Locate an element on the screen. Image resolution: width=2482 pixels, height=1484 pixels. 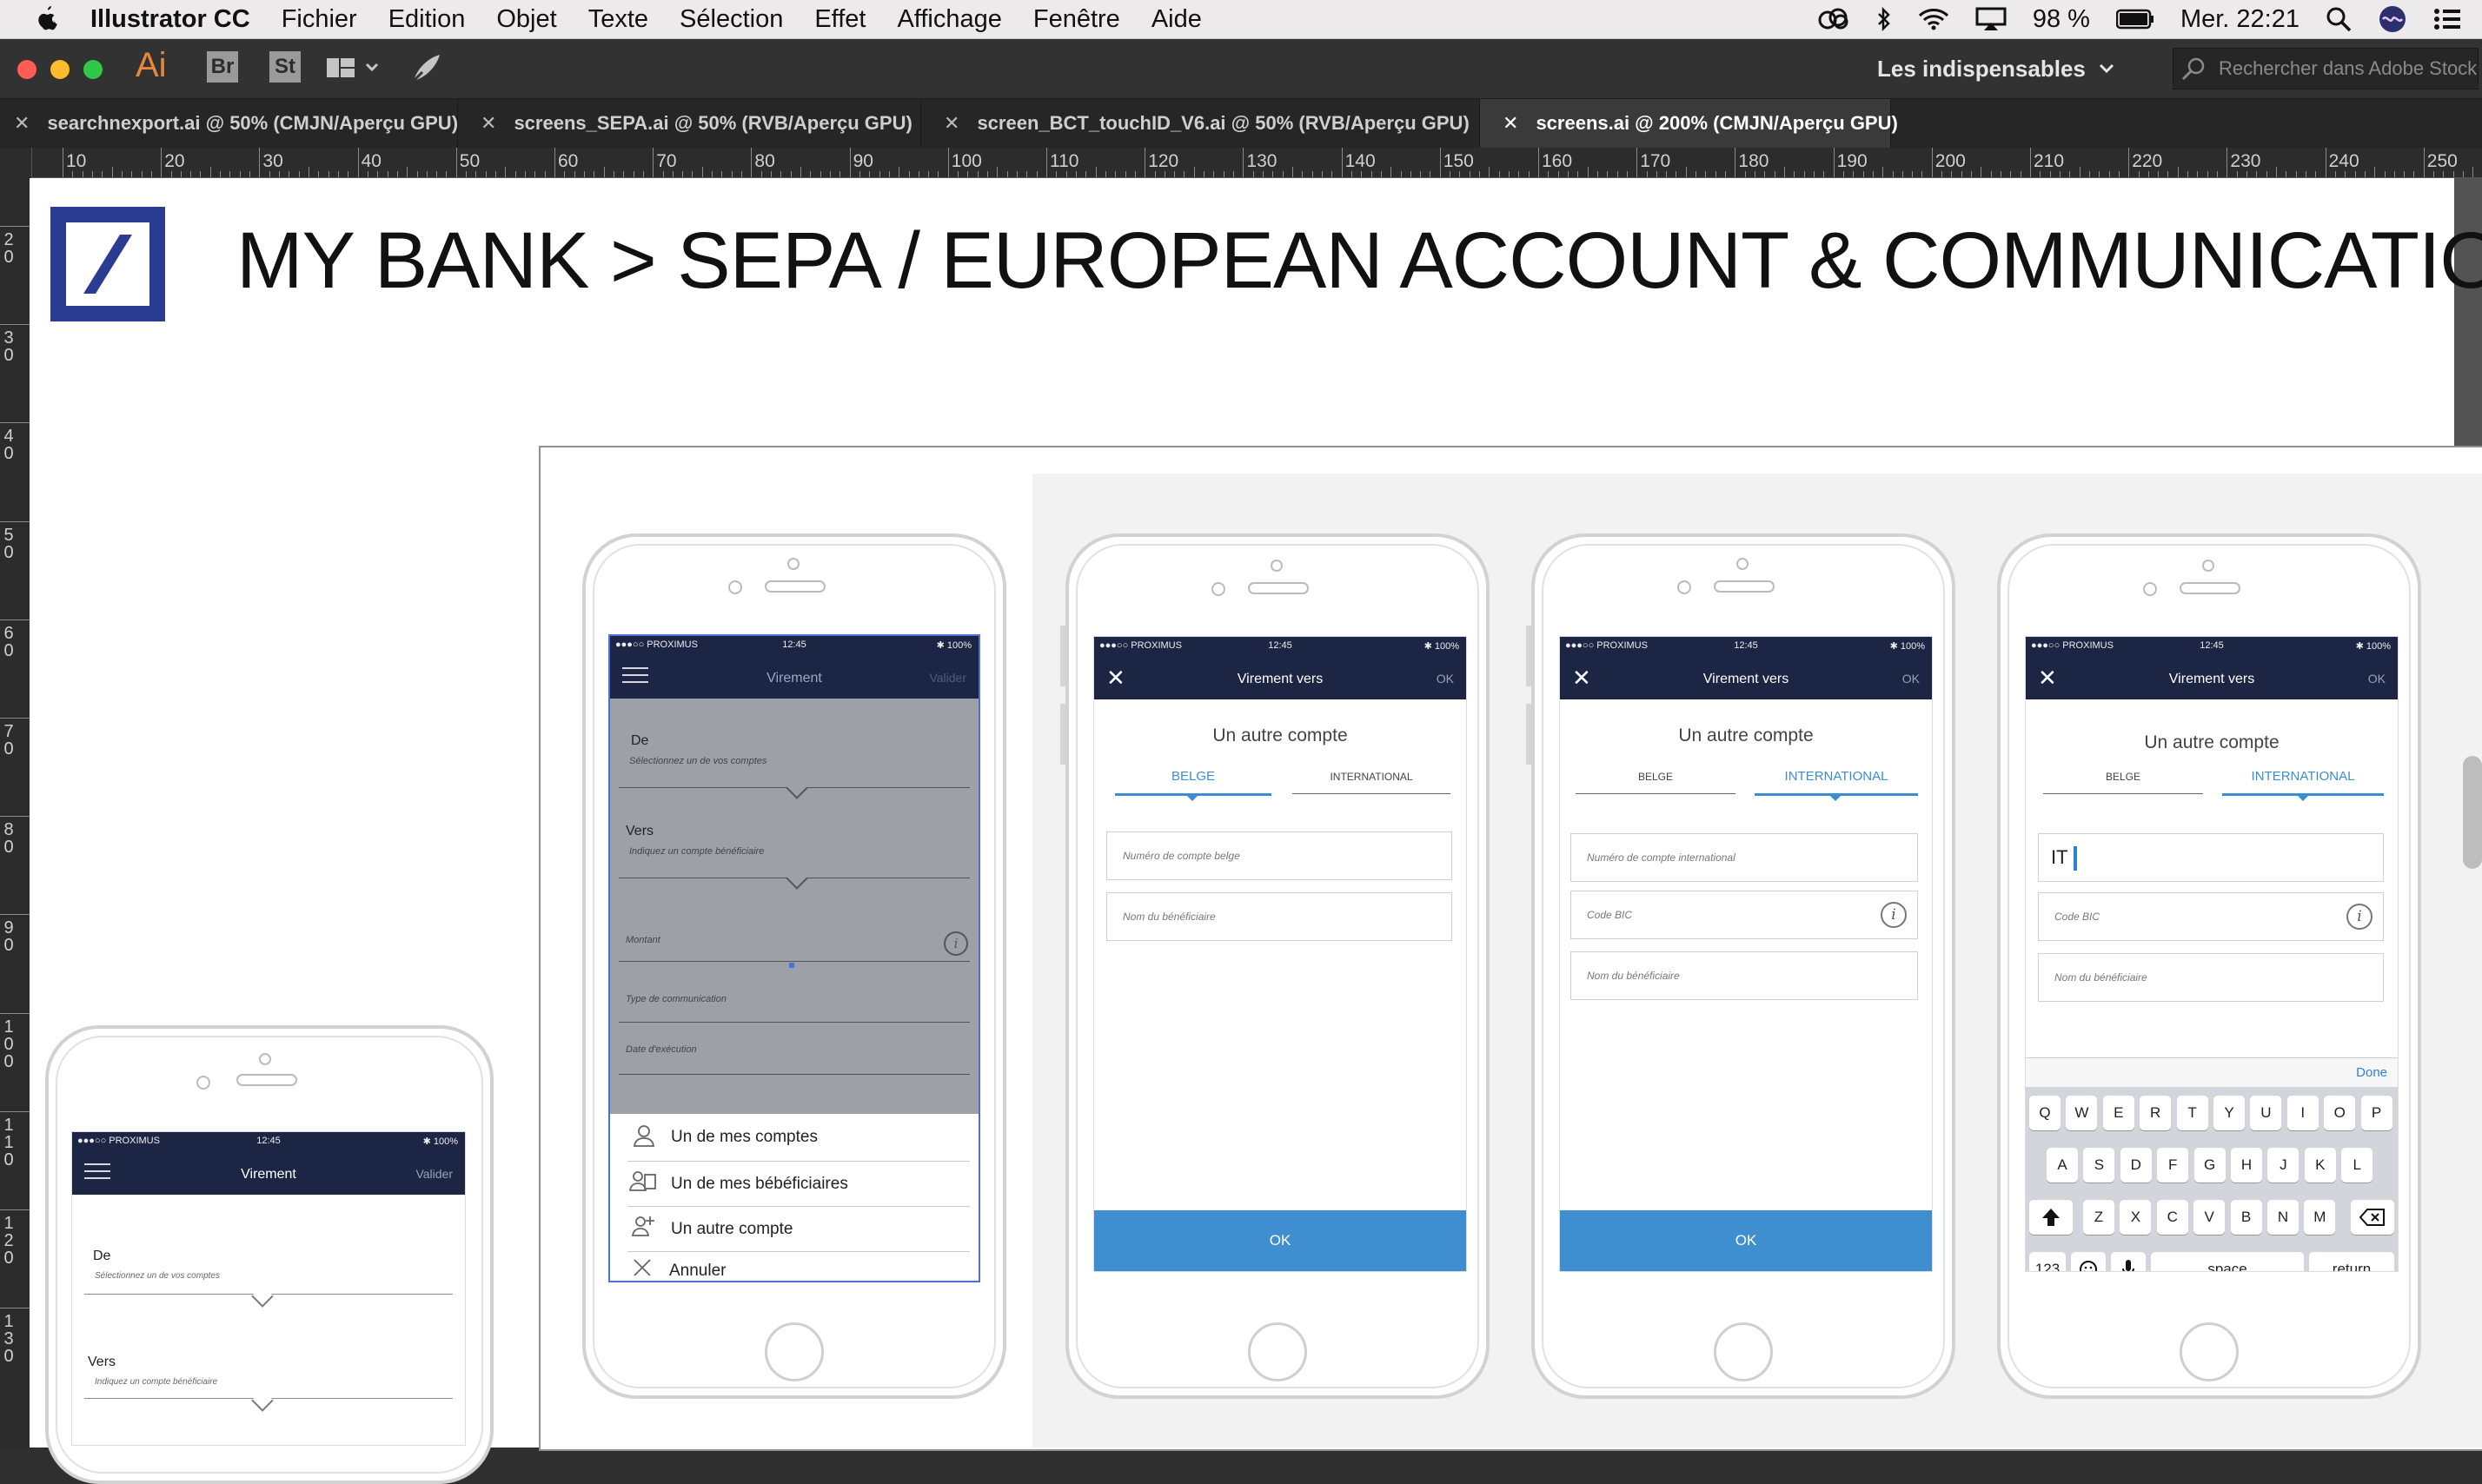
adobe-stock-search-input: Rechercher dans Adobe Stock is located at coordinates (2326, 68).